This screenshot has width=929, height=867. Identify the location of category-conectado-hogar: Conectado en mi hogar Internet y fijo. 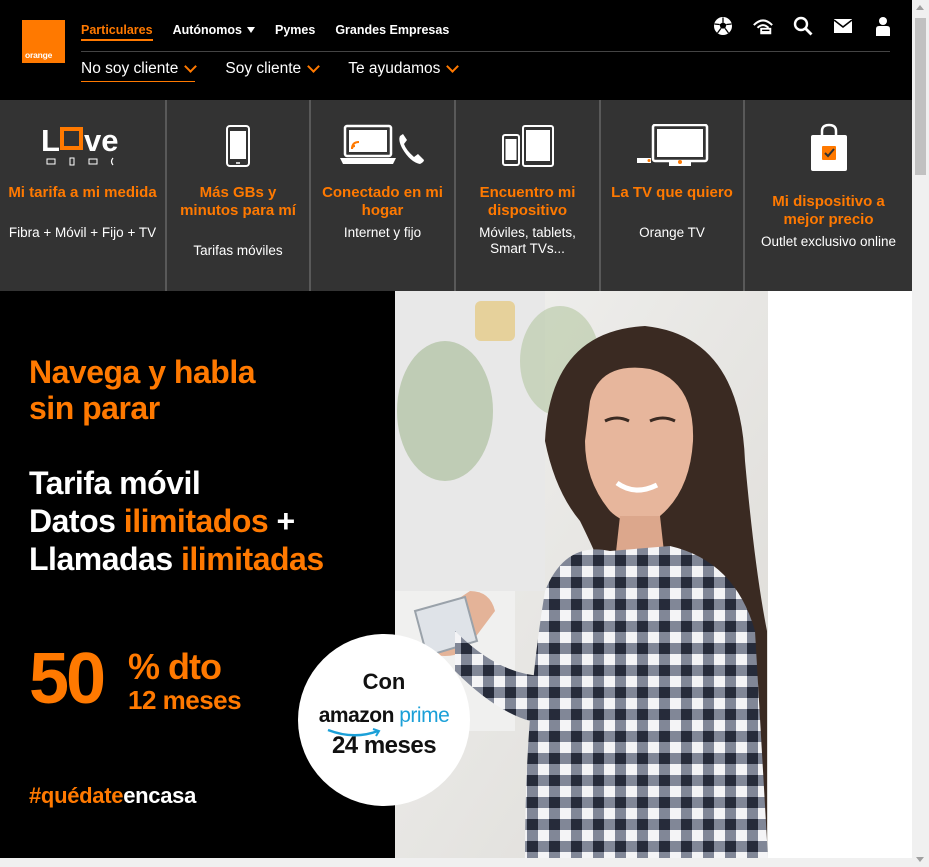
(383, 195).